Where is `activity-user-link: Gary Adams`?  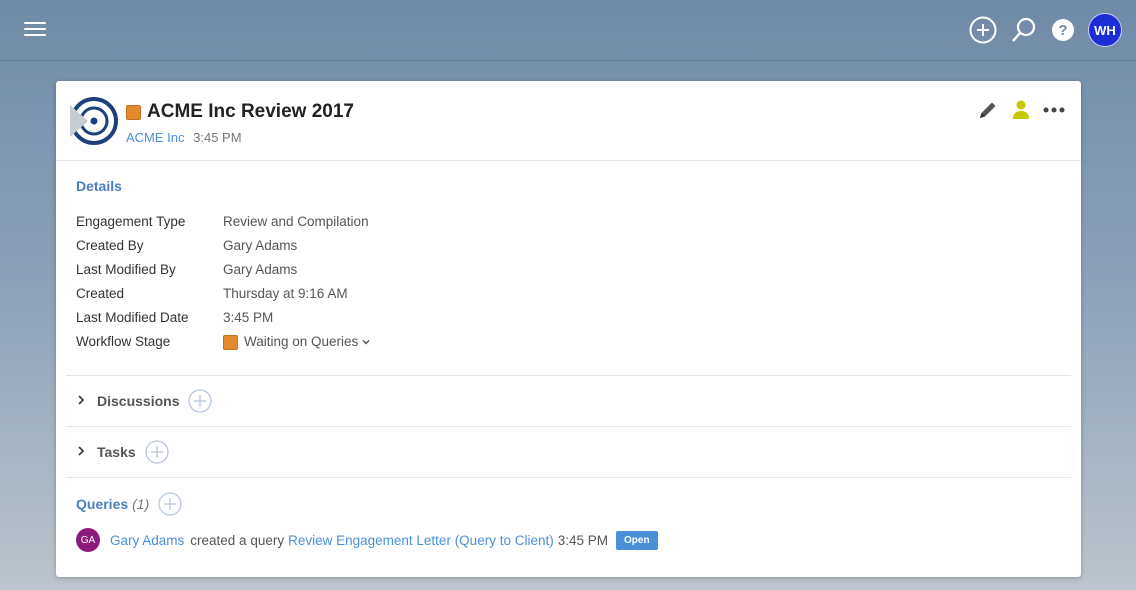
activity-user-link: Gary Adams is located at coordinates (147, 540).